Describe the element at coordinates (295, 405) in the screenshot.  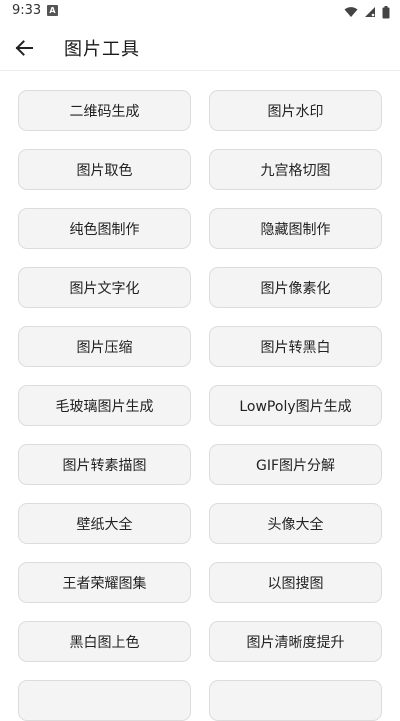
I see `tool-lowpoly-button: LowPoly图片生成` at that location.